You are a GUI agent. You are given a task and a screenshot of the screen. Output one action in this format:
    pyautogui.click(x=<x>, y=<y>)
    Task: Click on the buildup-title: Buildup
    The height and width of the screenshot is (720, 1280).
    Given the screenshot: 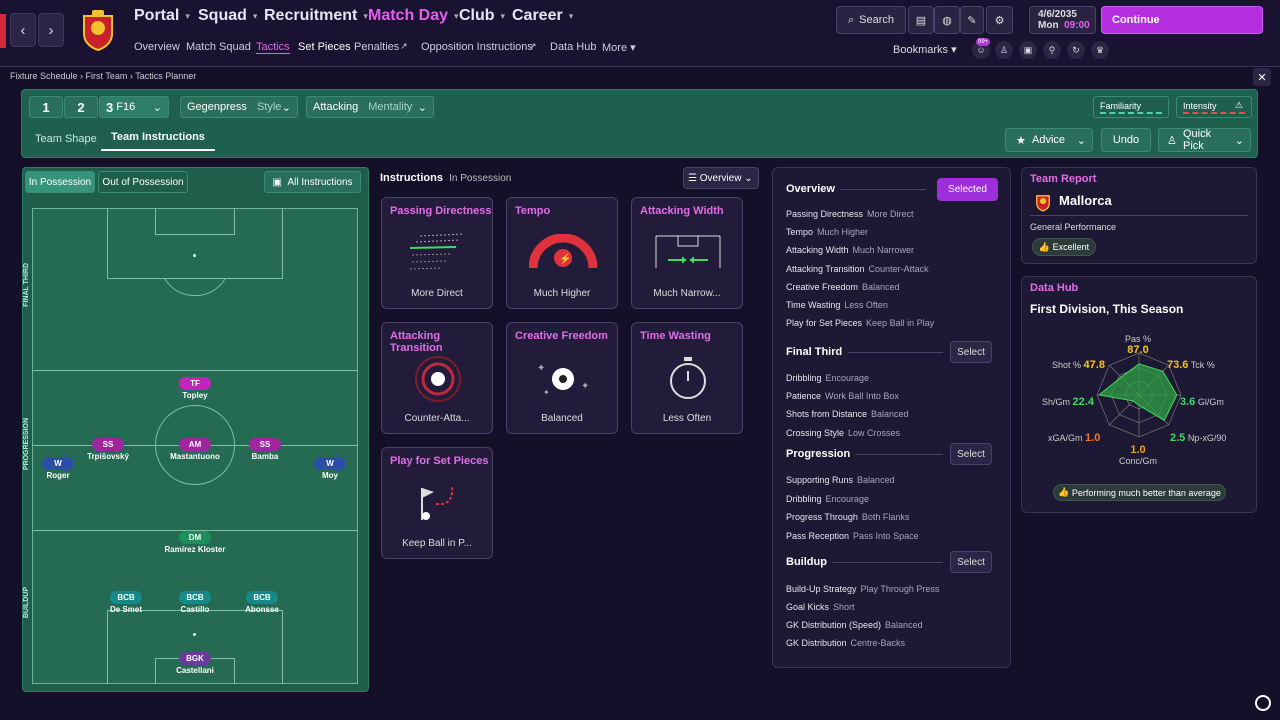 What is the action you would take?
    pyautogui.click(x=806, y=562)
    